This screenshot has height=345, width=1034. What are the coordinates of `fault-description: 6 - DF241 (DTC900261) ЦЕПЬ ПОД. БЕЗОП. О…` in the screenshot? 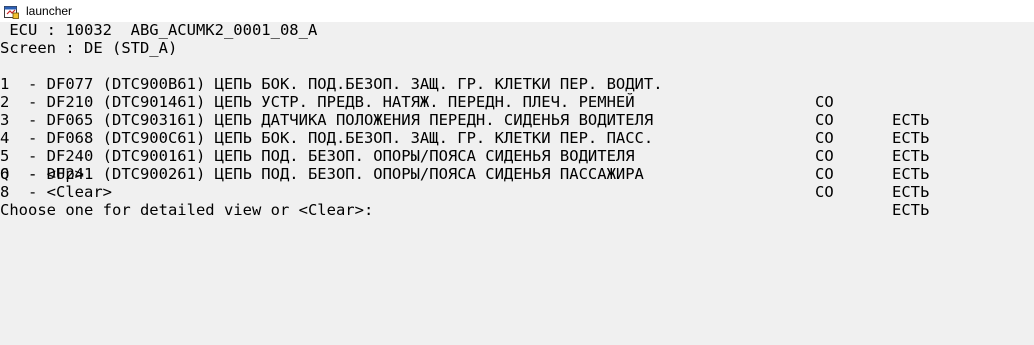 It's located at (322, 174).